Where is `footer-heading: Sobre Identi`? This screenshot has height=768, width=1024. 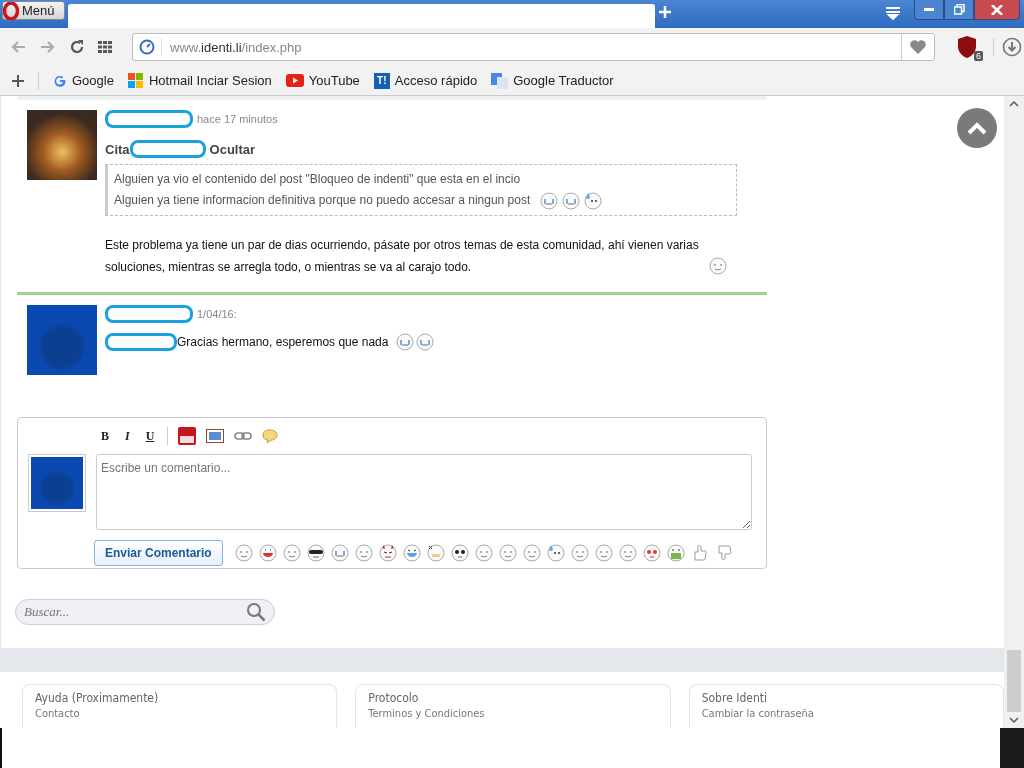
footer-heading: Sobre Identi is located at coordinates (734, 698).